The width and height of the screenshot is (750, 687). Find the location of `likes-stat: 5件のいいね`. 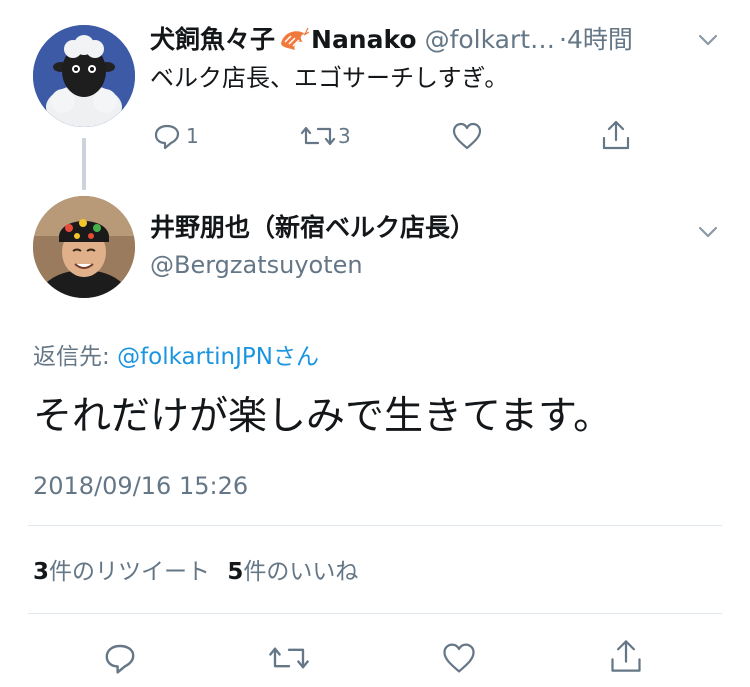

likes-stat: 5件のいいね is located at coordinates (292, 572).